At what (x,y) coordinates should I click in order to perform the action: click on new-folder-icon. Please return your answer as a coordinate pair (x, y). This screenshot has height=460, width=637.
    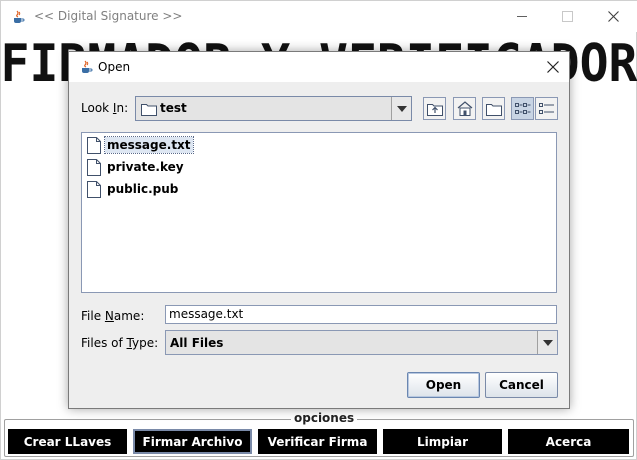
    Looking at the image, I should click on (493, 109).